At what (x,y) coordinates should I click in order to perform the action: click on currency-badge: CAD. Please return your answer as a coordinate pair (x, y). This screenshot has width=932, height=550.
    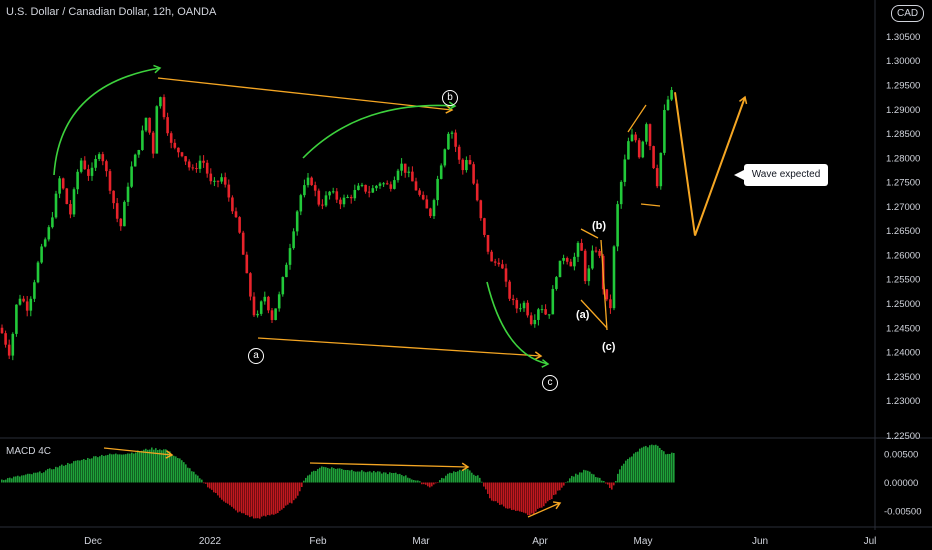
    Looking at the image, I should click on (908, 13).